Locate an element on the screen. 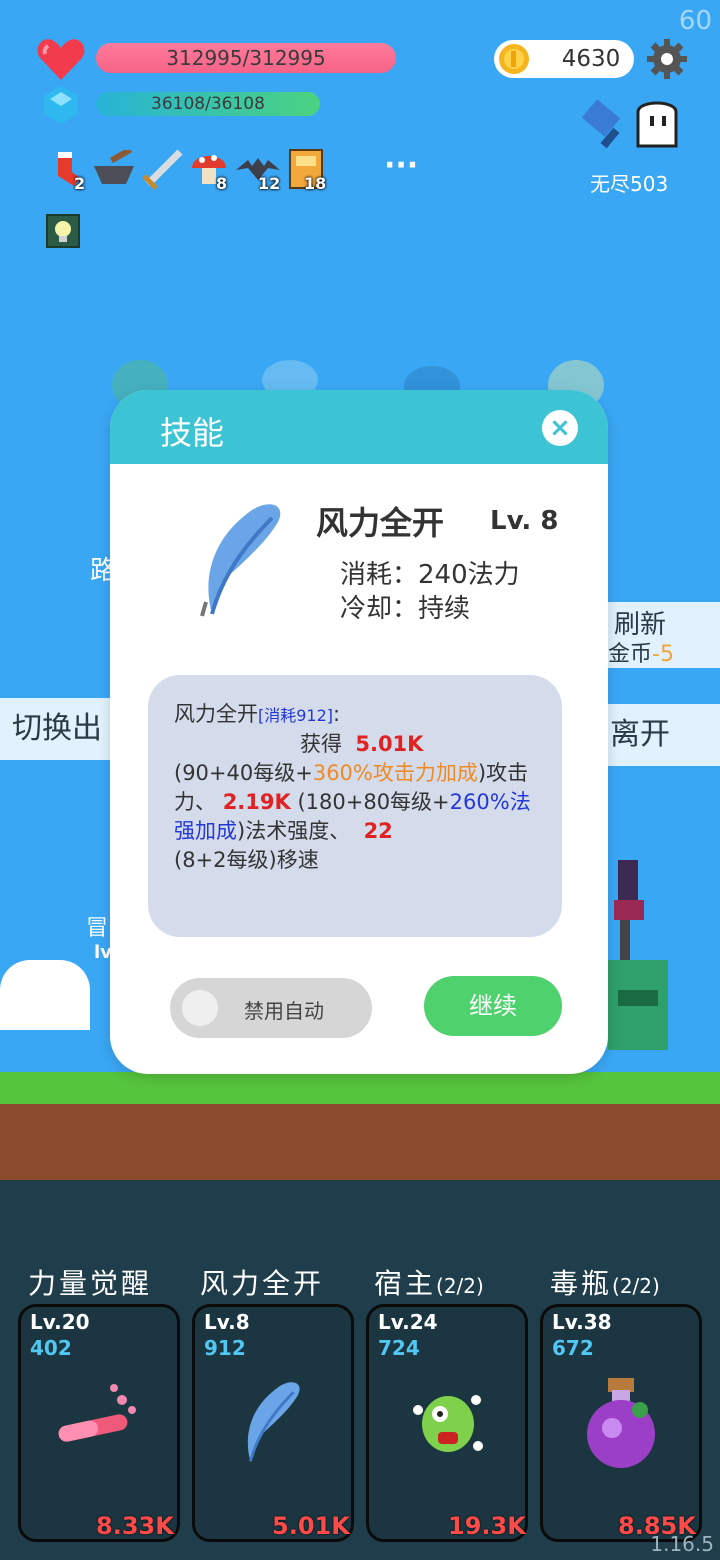 This screenshot has width=720, height=1560. version-label: 1.16.5 is located at coordinates (682, 1544).